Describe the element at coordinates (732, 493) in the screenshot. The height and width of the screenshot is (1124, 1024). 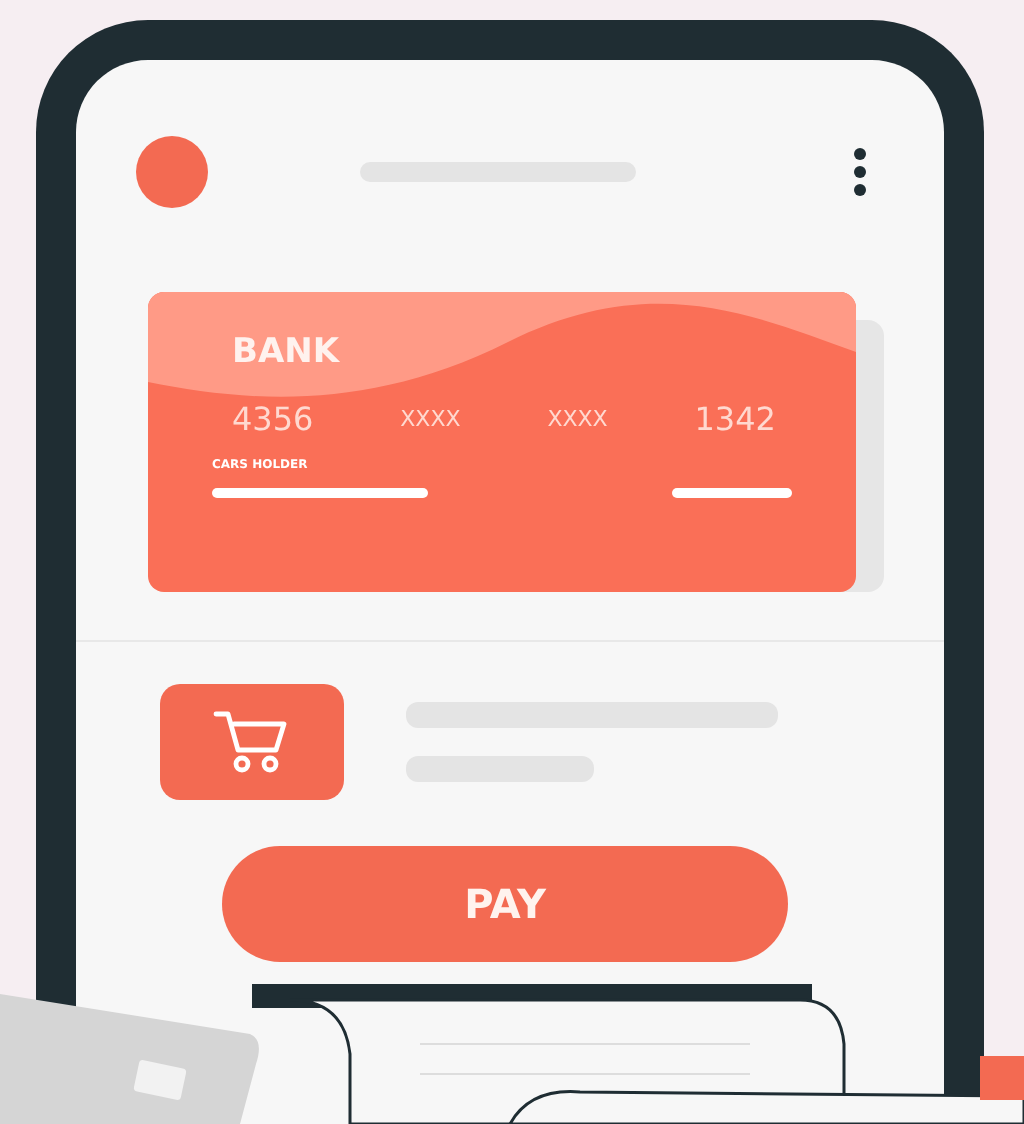
I see `expiry-line` at that location.